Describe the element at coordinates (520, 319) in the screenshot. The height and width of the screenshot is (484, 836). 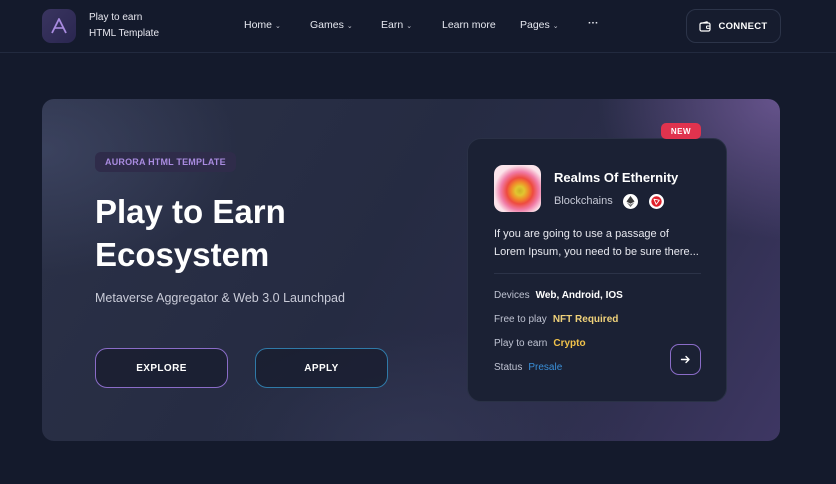
I see `row-label: Free to play` at that location.